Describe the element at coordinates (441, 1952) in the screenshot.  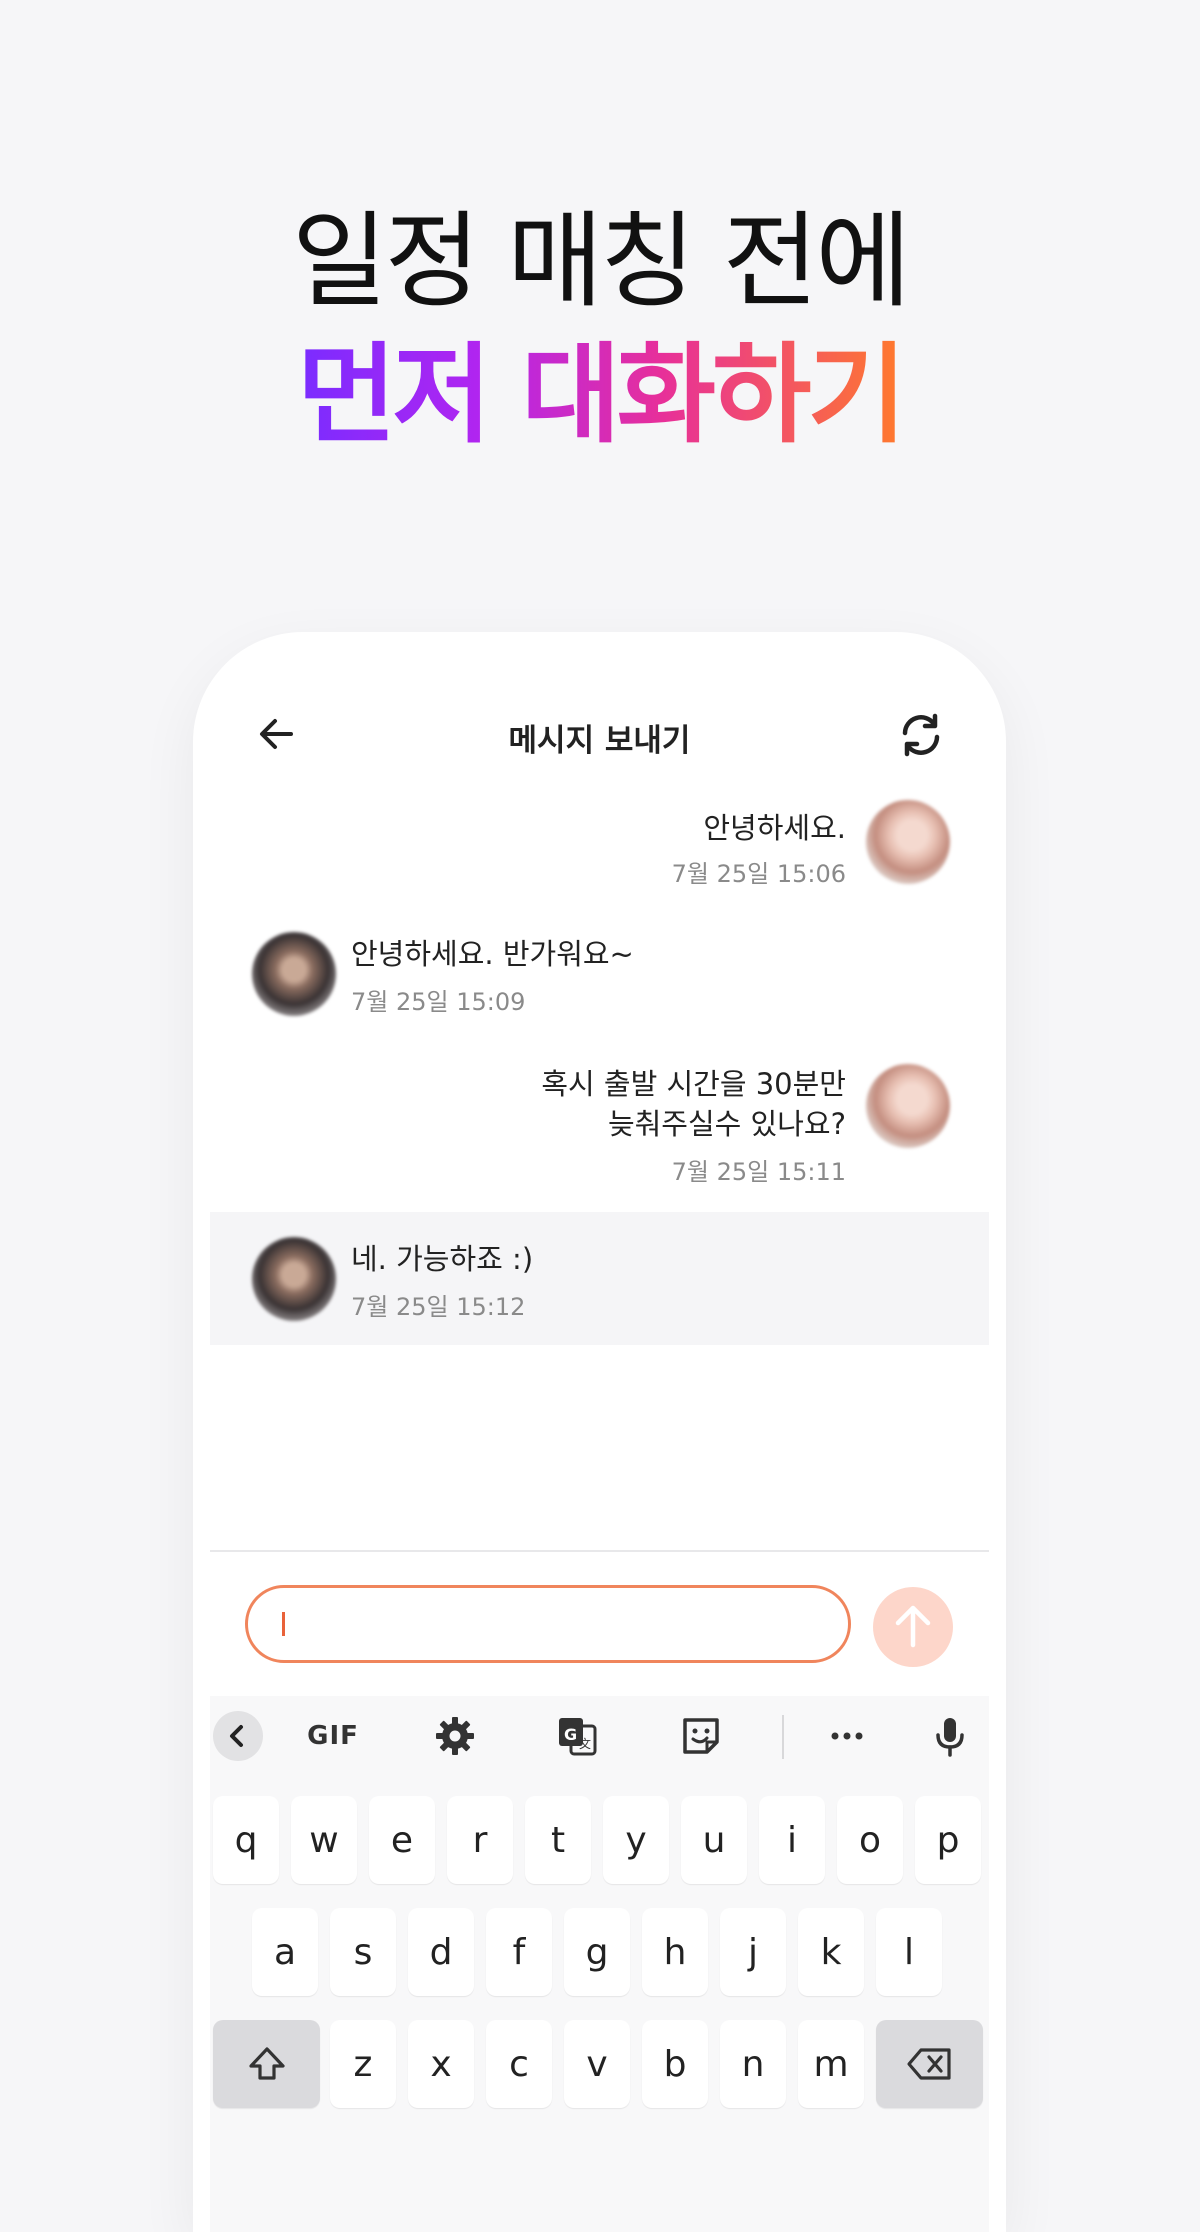
I see `key-d: d` at that location.